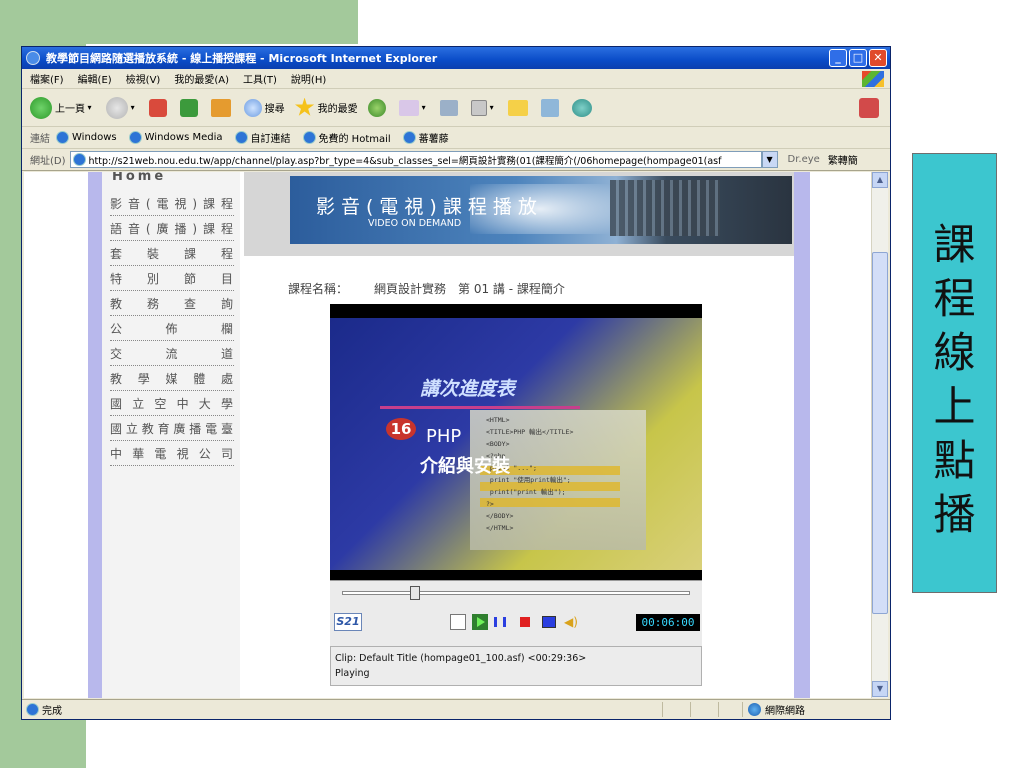 This screenshot has height=768, width=1024. Describe the element at coordinates (401, 429) in the screenshot. I see `video-lesson-number: 16` at that location.